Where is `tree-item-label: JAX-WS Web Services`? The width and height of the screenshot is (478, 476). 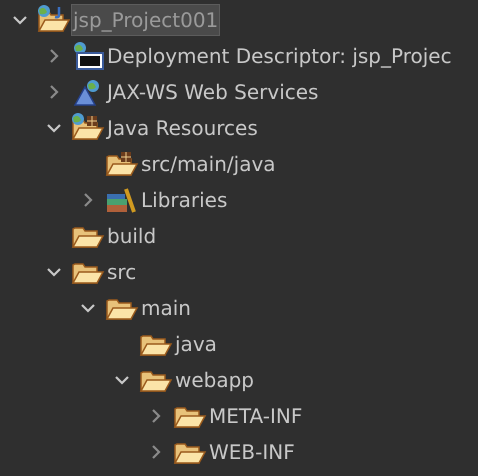
tree-item-label: JAX-WS Web Services is located at coordinates (212, 92).